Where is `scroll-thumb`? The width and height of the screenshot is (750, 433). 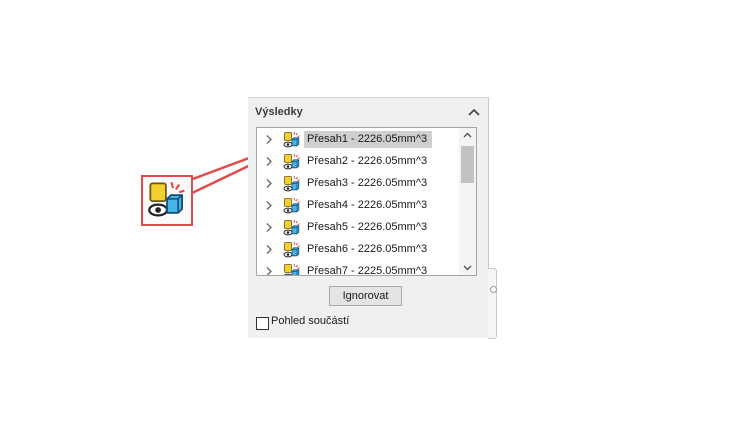 scroll-thumb is located at coordinates (467, 164).